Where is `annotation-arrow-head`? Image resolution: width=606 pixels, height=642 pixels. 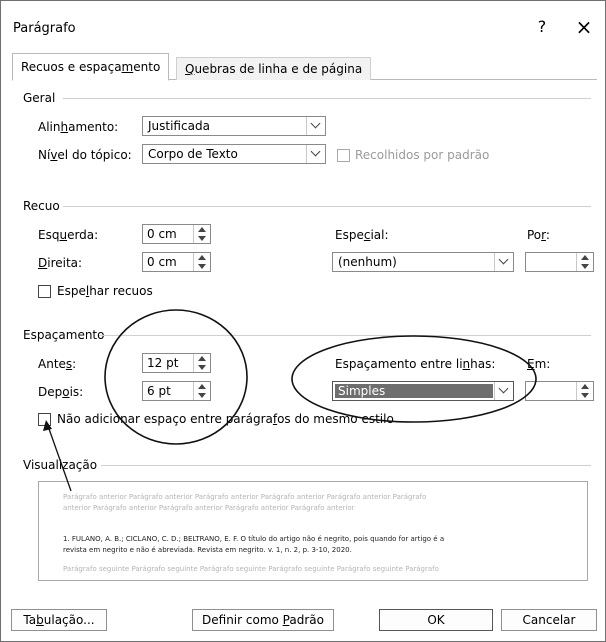
annotation-arrow-head is located at coordinates (47, 425).